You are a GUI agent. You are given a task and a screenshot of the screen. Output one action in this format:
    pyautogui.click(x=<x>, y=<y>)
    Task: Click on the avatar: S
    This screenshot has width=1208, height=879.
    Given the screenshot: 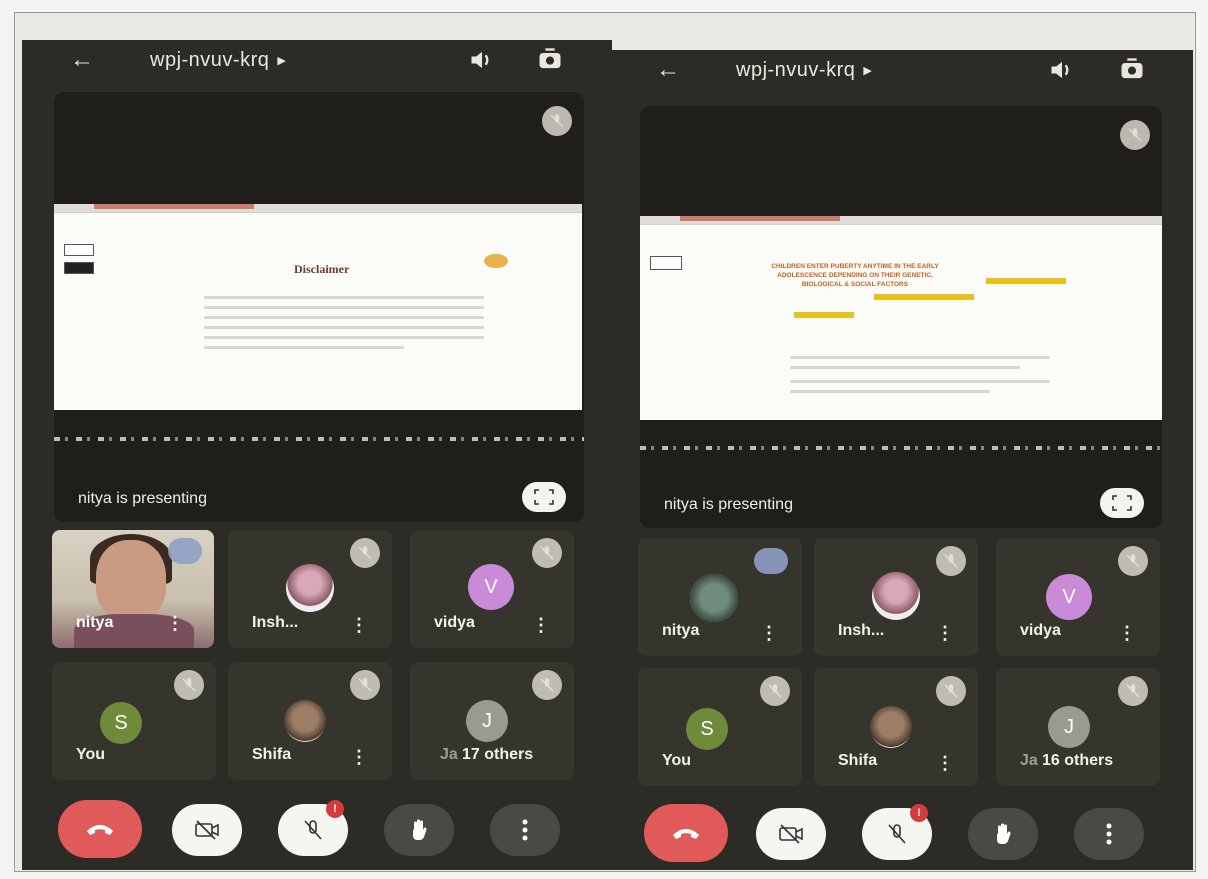 What is the action you would take?
    pyautogui.click(x=707, y=729)
    